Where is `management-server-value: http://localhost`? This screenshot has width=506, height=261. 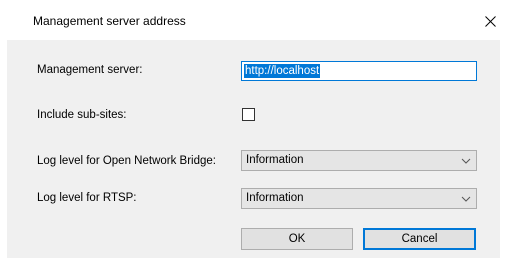 management-server-value: http://localhost is located at coordinates (282, 71).